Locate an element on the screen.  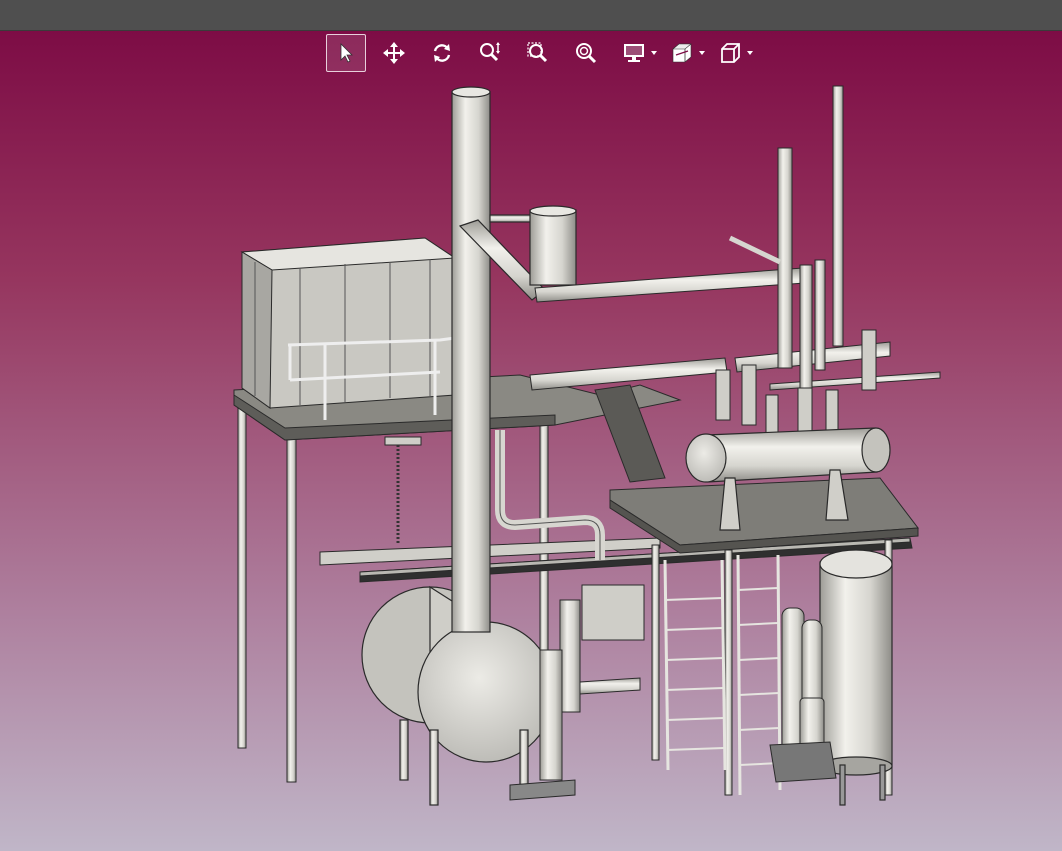
display-dropdown-caret-icon is located at coordinates (654, 53).